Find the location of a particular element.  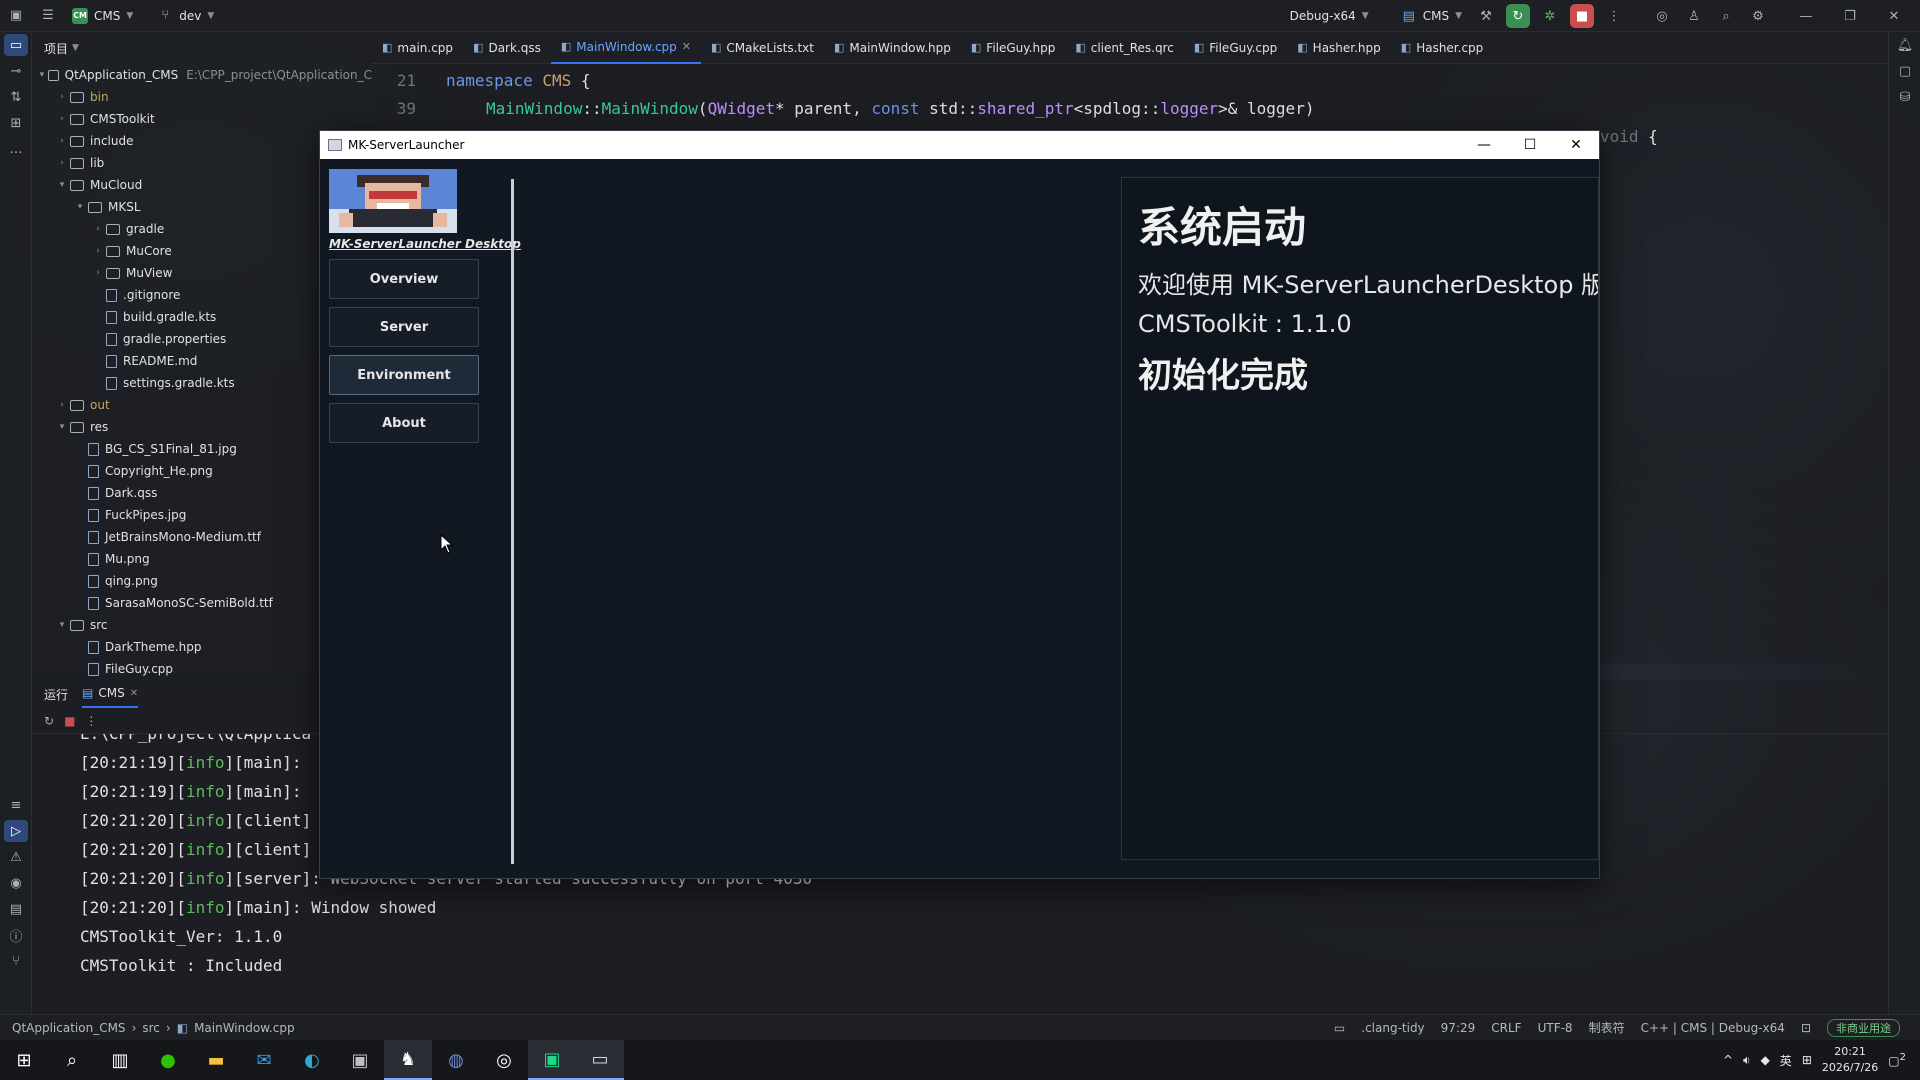

discord-app: ◍ is located at coordinates (456, 1060).